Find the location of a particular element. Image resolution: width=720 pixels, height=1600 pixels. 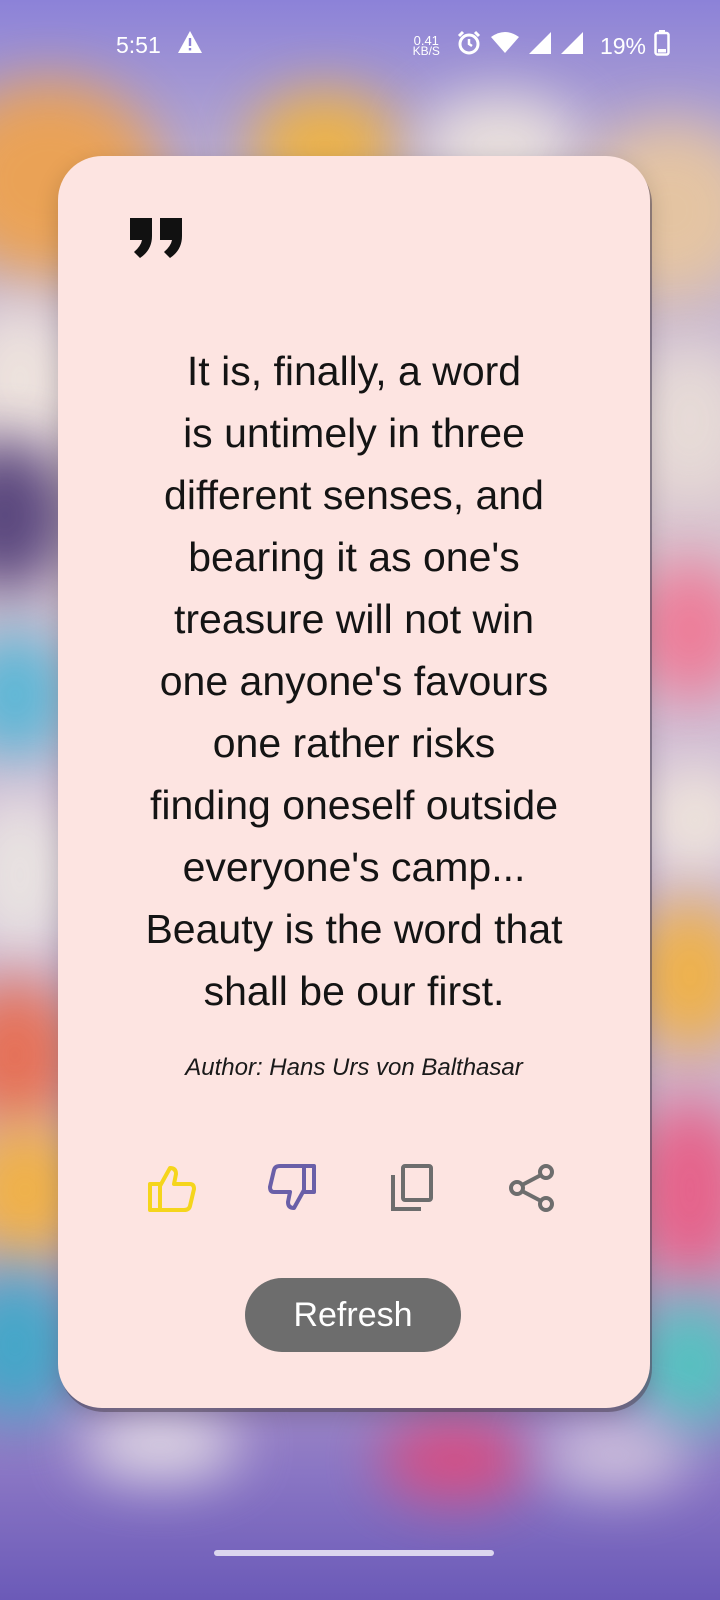

dislike-button is located at coordinates (292, 1190).